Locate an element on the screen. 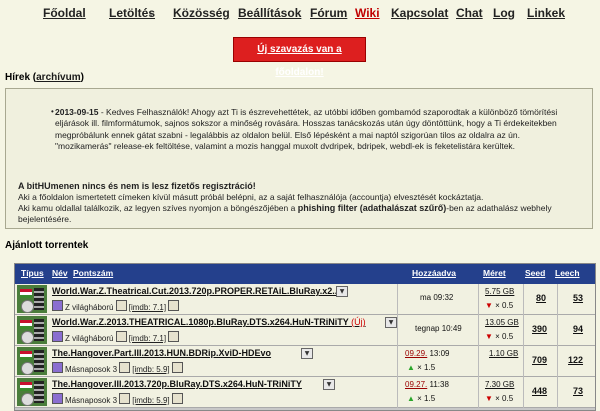 This screenshot has height=411, width=600. nav-home: Főoldal is located at coordinates (64, 13).